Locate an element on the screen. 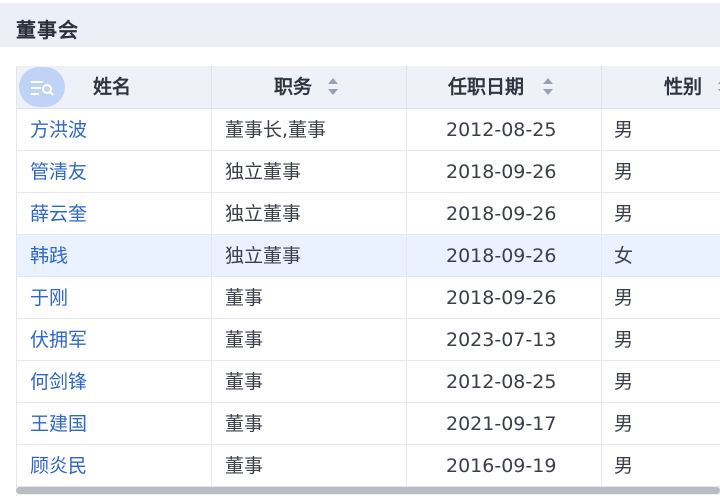 This screenshot has width=720, height=504. column-header-date: 任职日期 is located at coordinates (504, 87).